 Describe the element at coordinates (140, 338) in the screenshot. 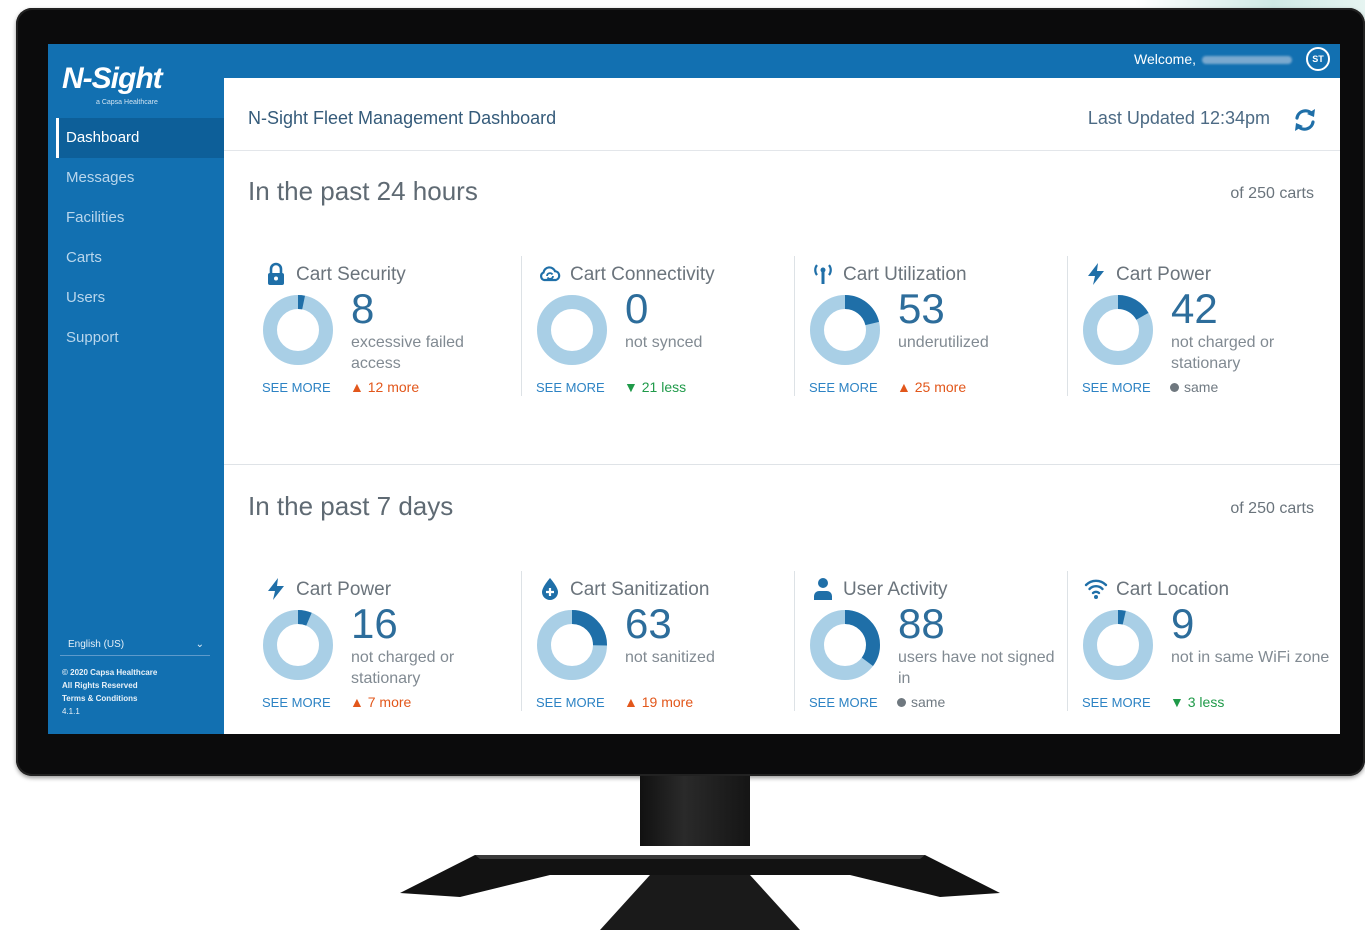

I see `sidebar-item-support: Support` at that location.